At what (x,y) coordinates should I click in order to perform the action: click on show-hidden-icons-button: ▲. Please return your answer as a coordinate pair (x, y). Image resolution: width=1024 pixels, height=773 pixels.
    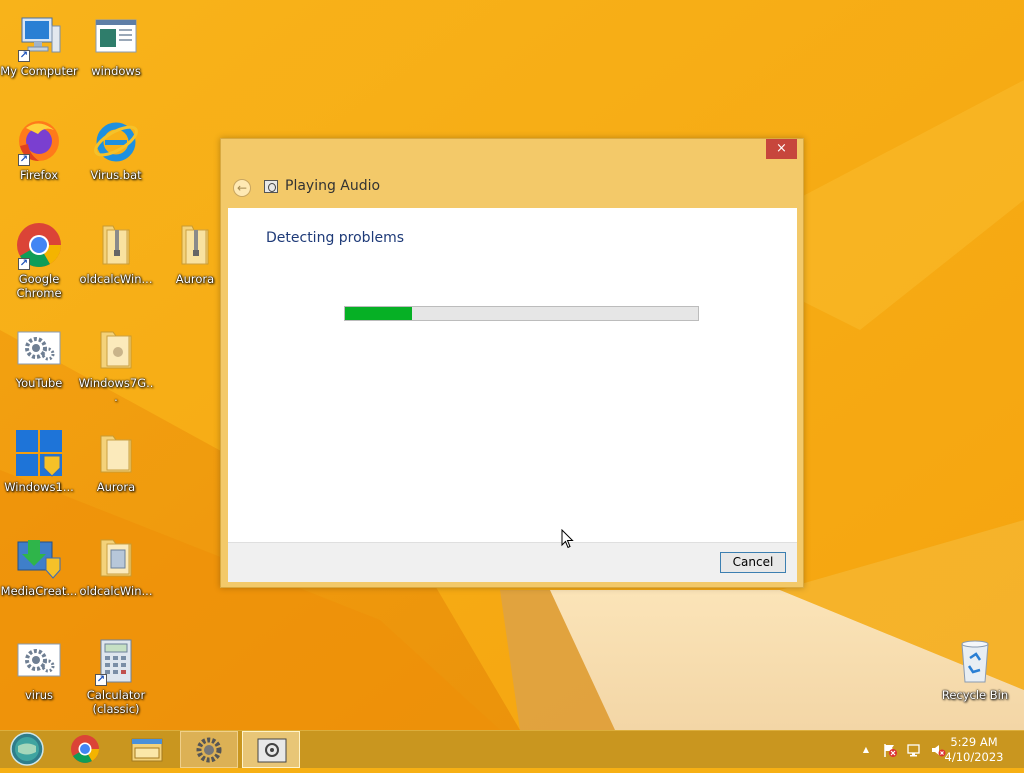
    Looking at the image, I should click on (866, 750).